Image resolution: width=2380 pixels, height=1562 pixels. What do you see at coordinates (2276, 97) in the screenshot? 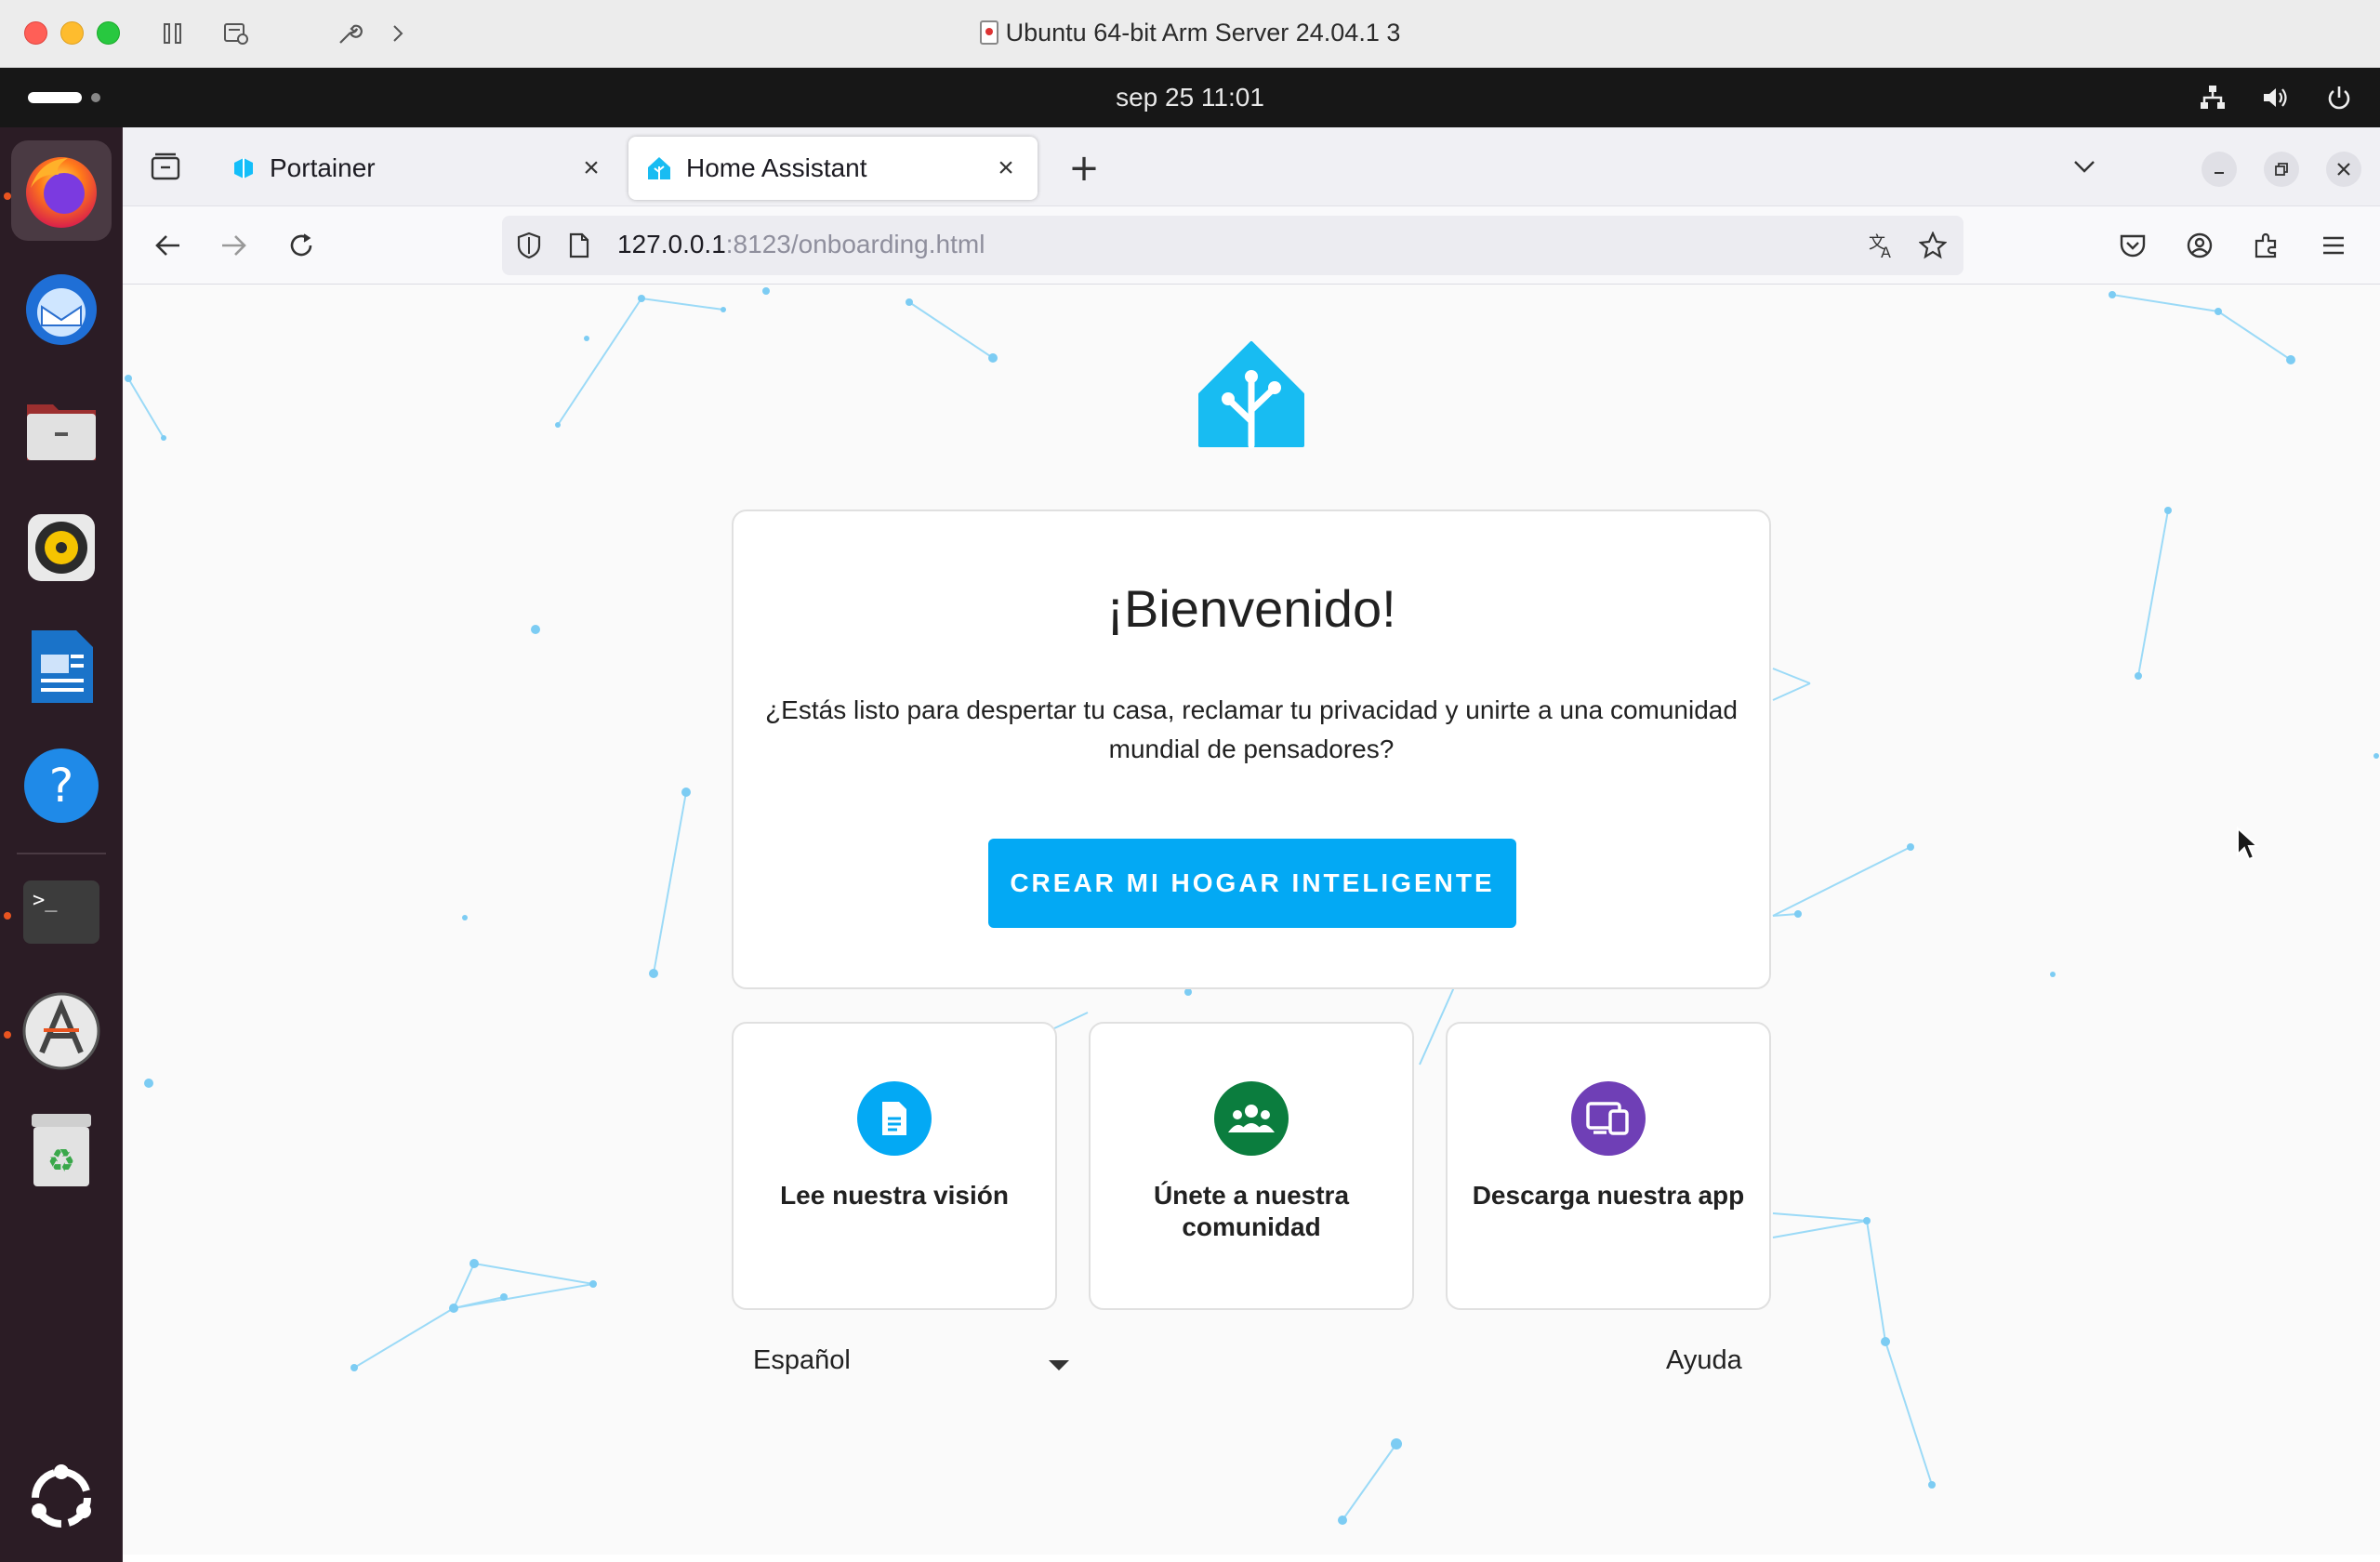
I see `volume-icon` at bounding box center [2276, 97].